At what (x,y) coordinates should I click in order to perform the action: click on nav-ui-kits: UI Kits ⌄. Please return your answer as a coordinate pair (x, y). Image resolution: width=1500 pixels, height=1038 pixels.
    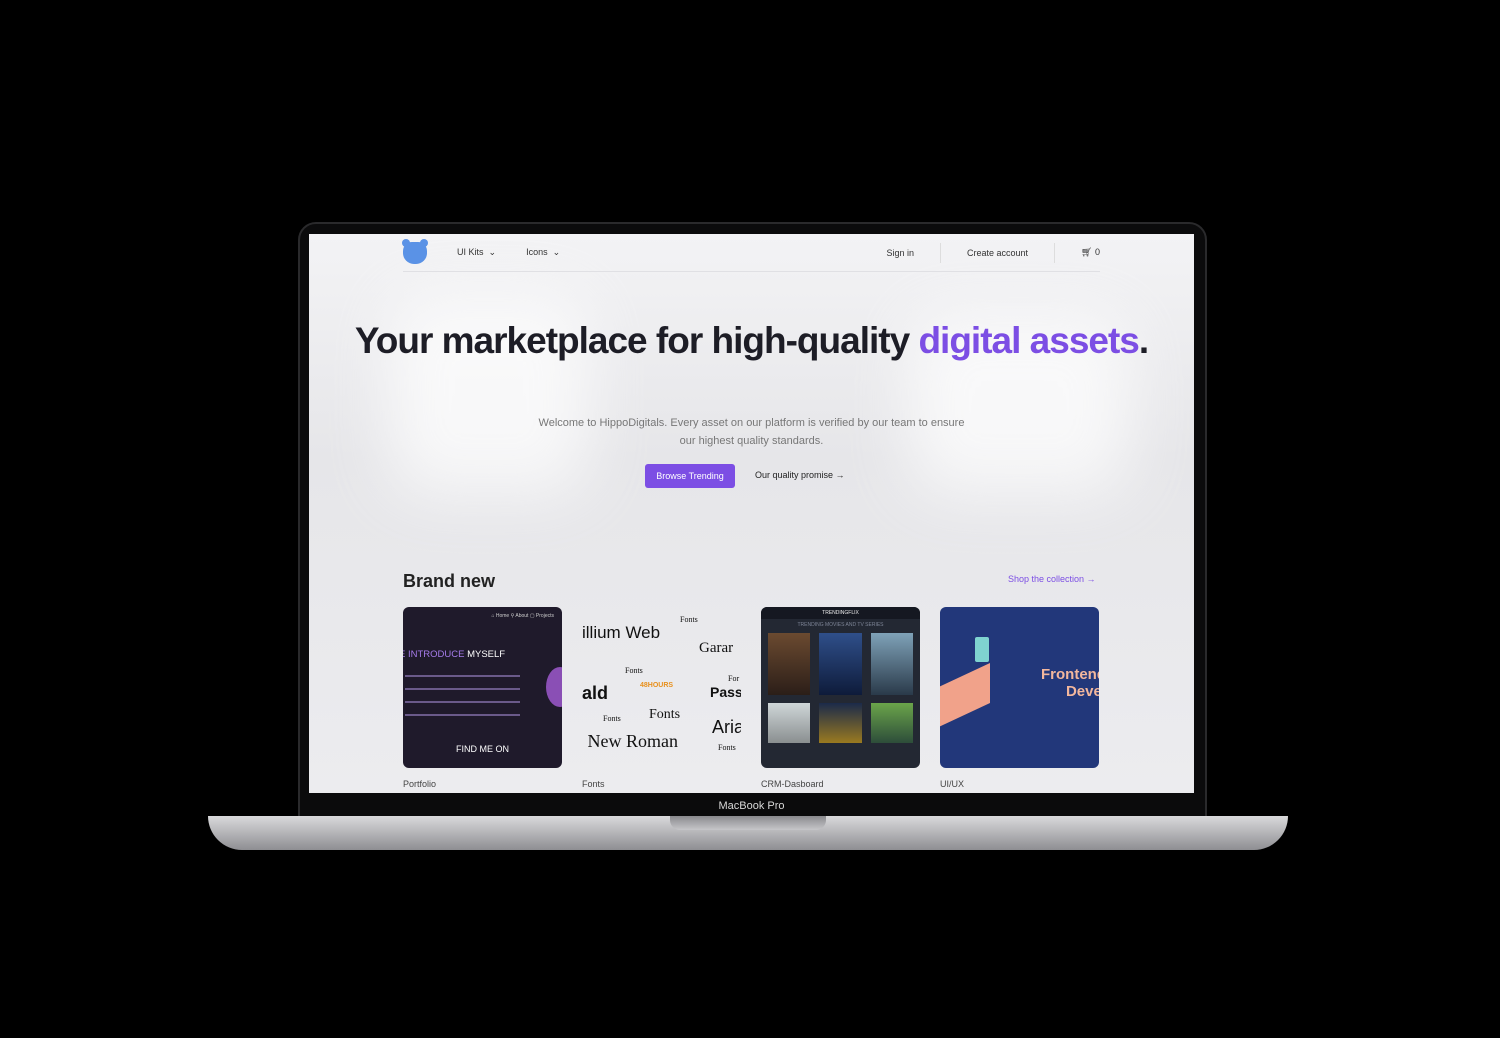
    Looking at the image, I should click on (476, 252).